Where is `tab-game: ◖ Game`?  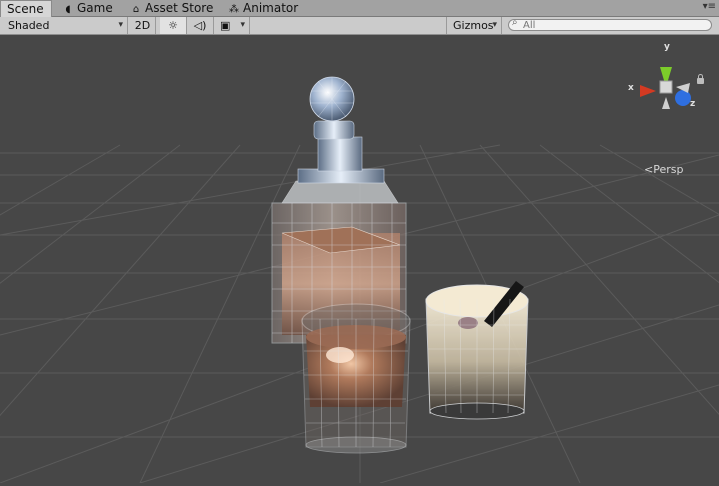
tab-game: ◖ Game is located at coordinates (87, 8).